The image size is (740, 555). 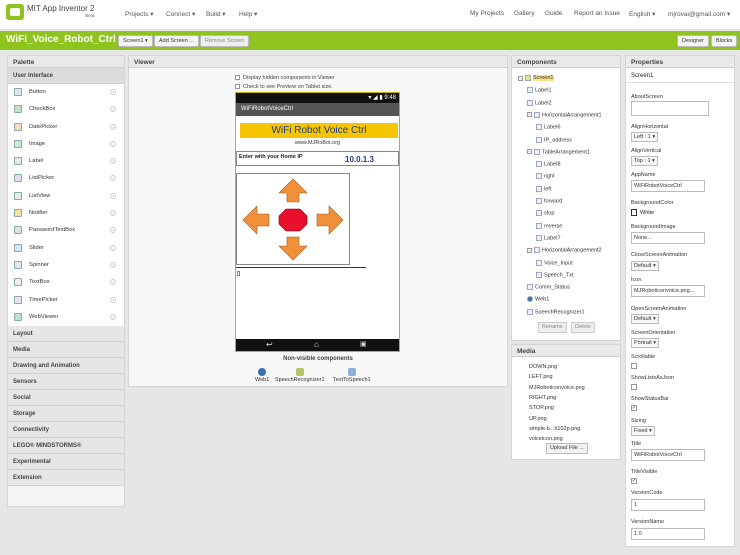 What do you see at coordinates (542, 398) in the screenshot?
I see `media-file: RIGHT.png` at bounding box center [542, 398].